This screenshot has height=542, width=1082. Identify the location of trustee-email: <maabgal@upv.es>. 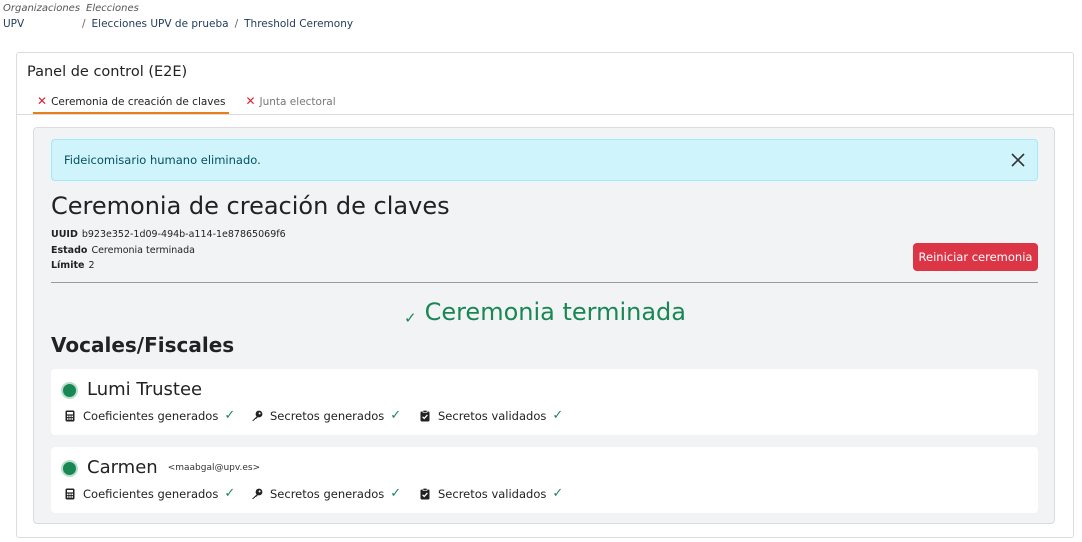
(214, 468).